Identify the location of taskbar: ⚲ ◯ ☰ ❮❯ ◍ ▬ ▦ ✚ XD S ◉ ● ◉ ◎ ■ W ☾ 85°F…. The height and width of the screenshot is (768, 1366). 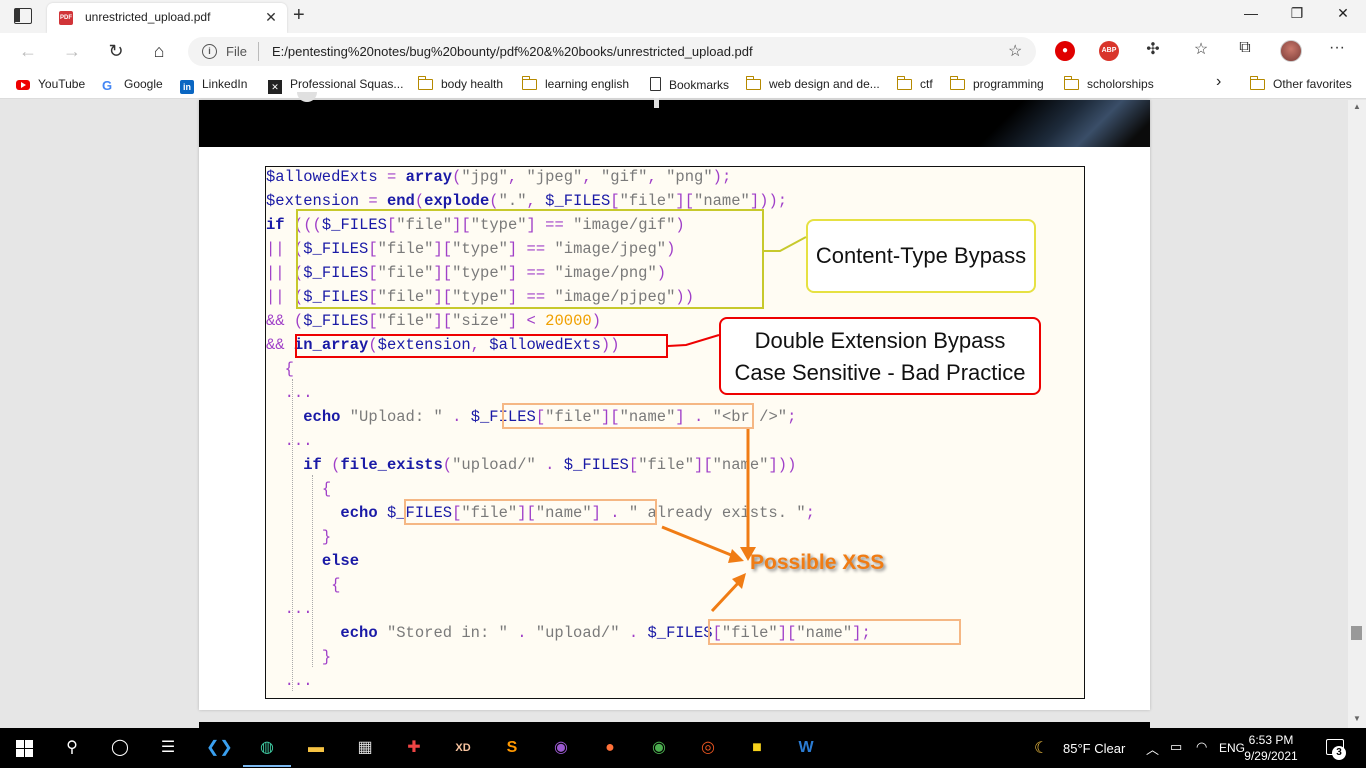
(683, 748).